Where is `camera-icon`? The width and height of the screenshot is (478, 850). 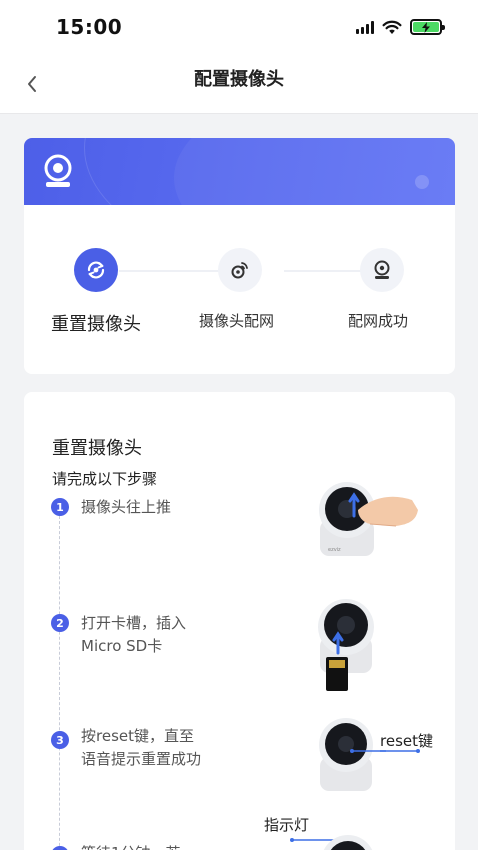 camera-icon is located at coordinates (58, 170).